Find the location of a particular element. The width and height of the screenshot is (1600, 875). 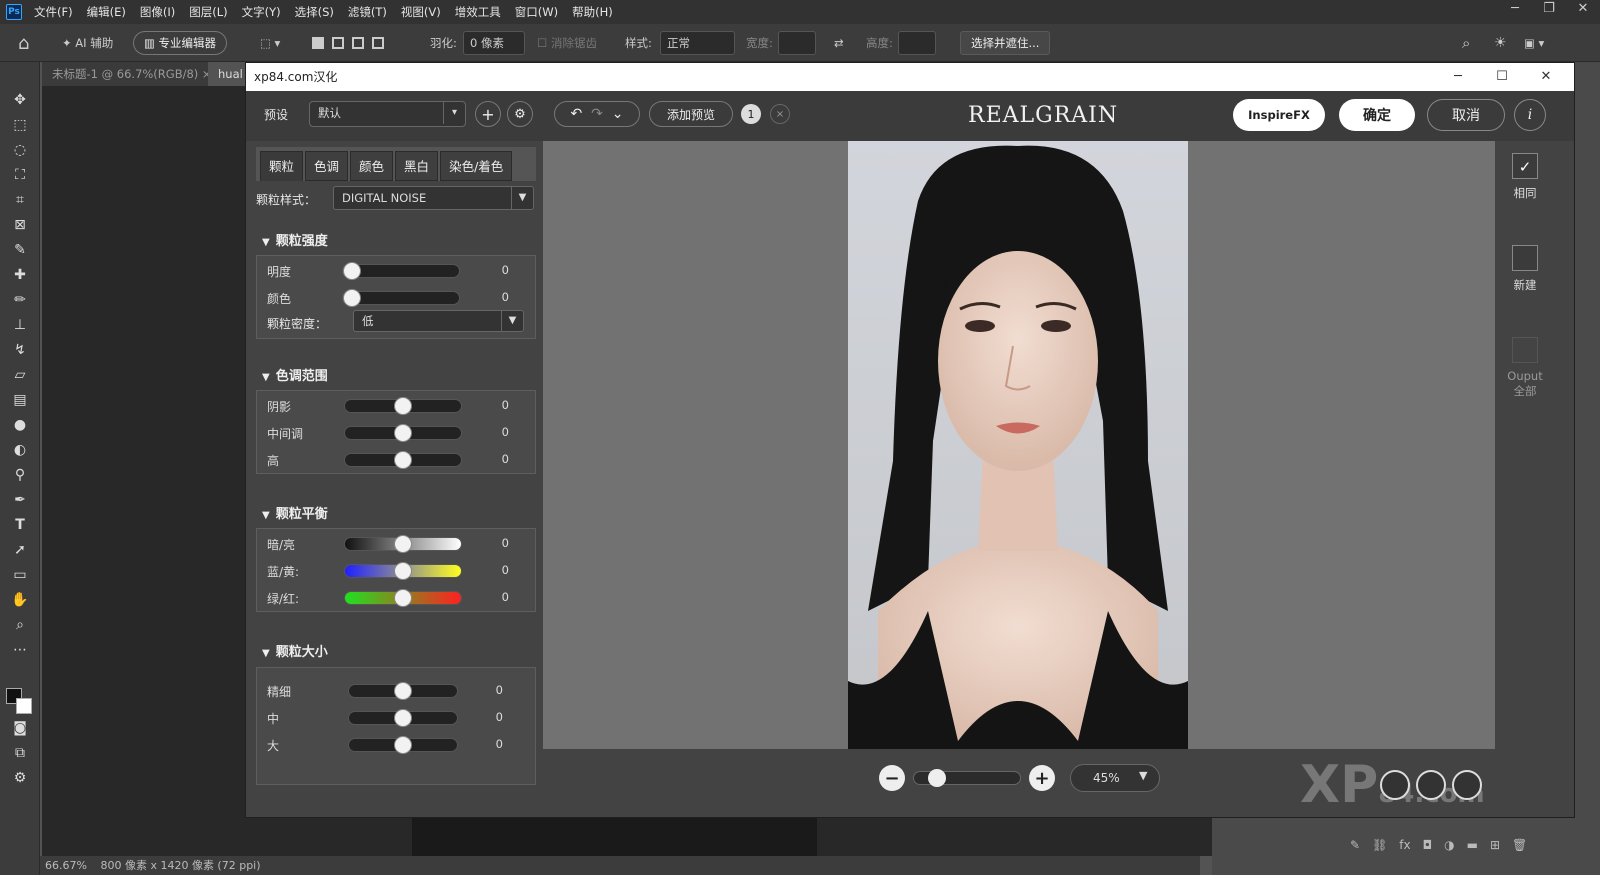

cancel-button: 取消 is located at coordinates (1466, 115).